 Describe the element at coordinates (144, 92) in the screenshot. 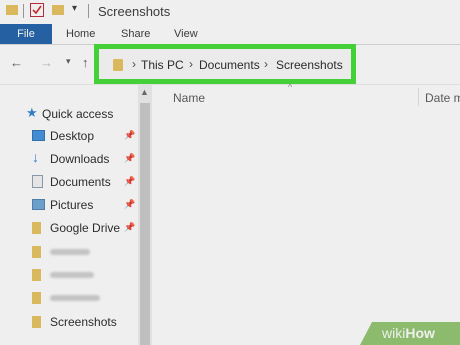

I see `scroll-up-icon: ▲` at that location.